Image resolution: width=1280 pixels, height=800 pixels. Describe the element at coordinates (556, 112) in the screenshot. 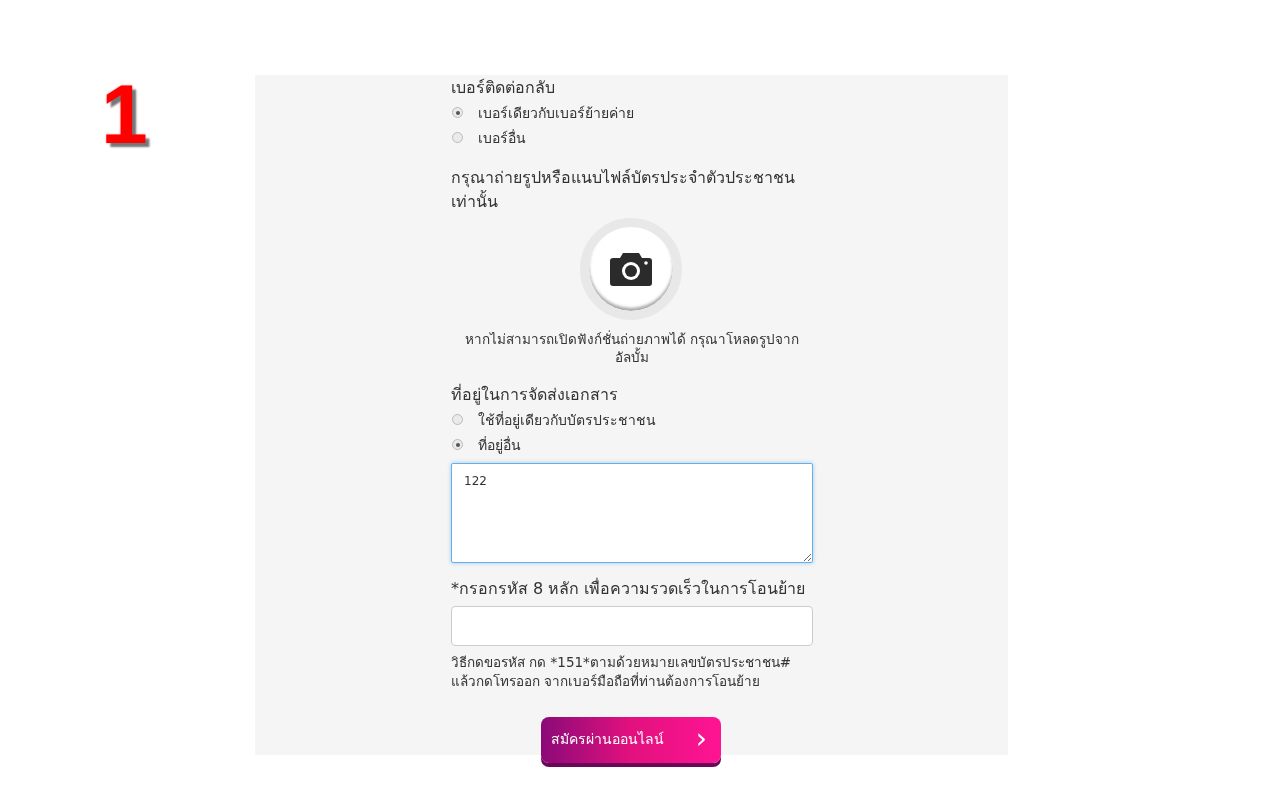

I see `option-label: เบอร์เดียวกับเบอร์ย้ายค่าย` at that location.